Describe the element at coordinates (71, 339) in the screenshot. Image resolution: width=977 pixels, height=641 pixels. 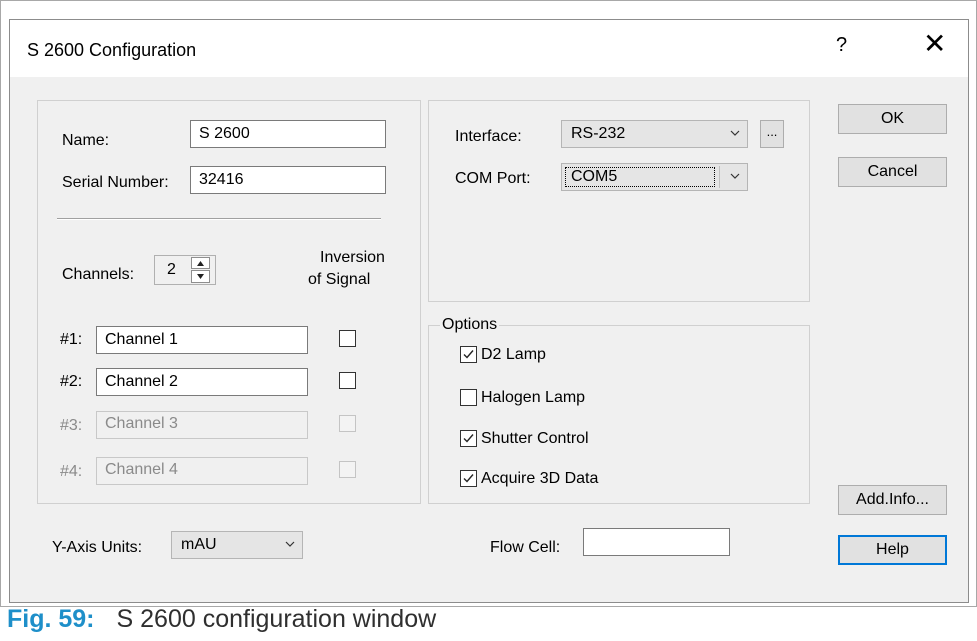
I see `channel-1-label: #1:` at that location.